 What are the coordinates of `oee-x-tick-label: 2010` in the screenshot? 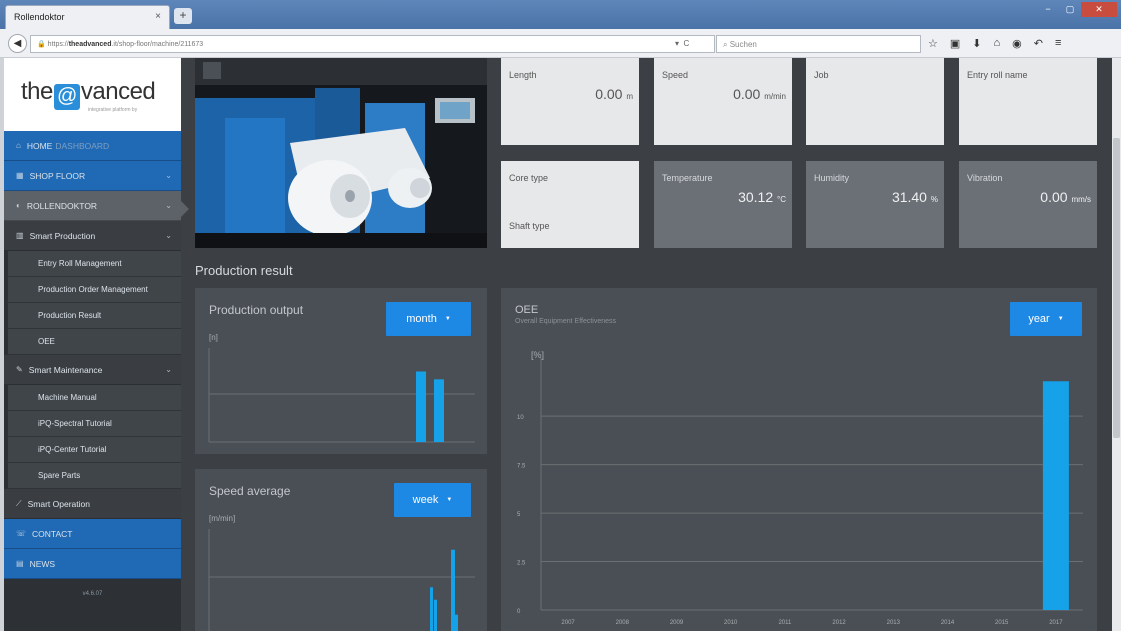 It's located at (731, 623).